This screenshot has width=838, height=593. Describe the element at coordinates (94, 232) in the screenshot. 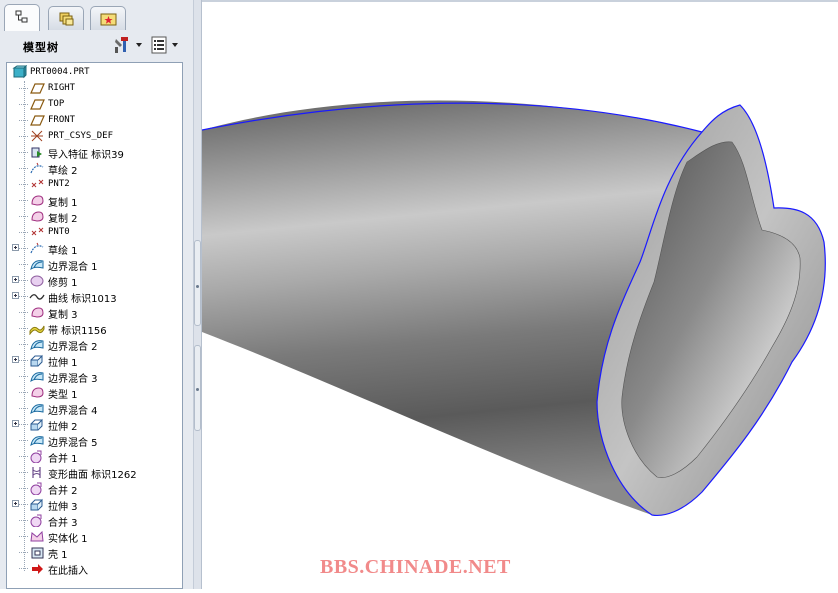

I see `tree-item: PNT0` at that location.